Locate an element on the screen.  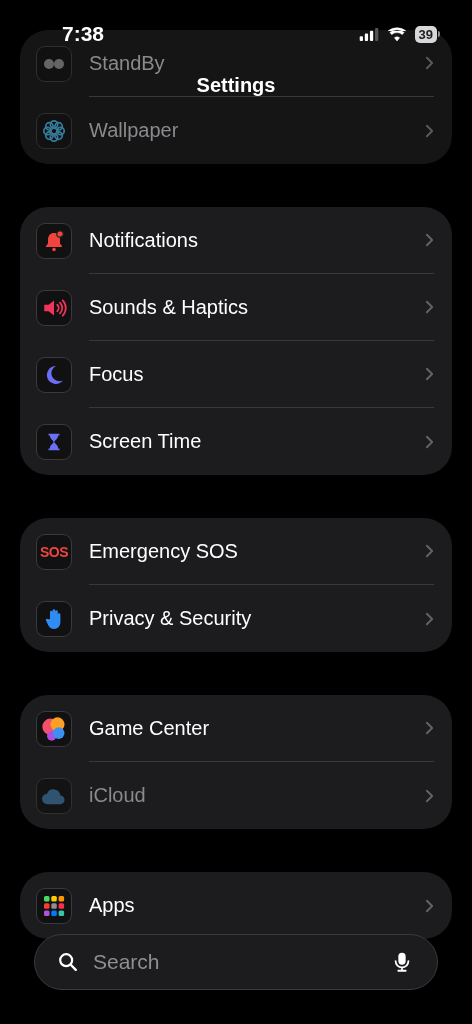
speaker-icon is located at coordinates (54, 307).